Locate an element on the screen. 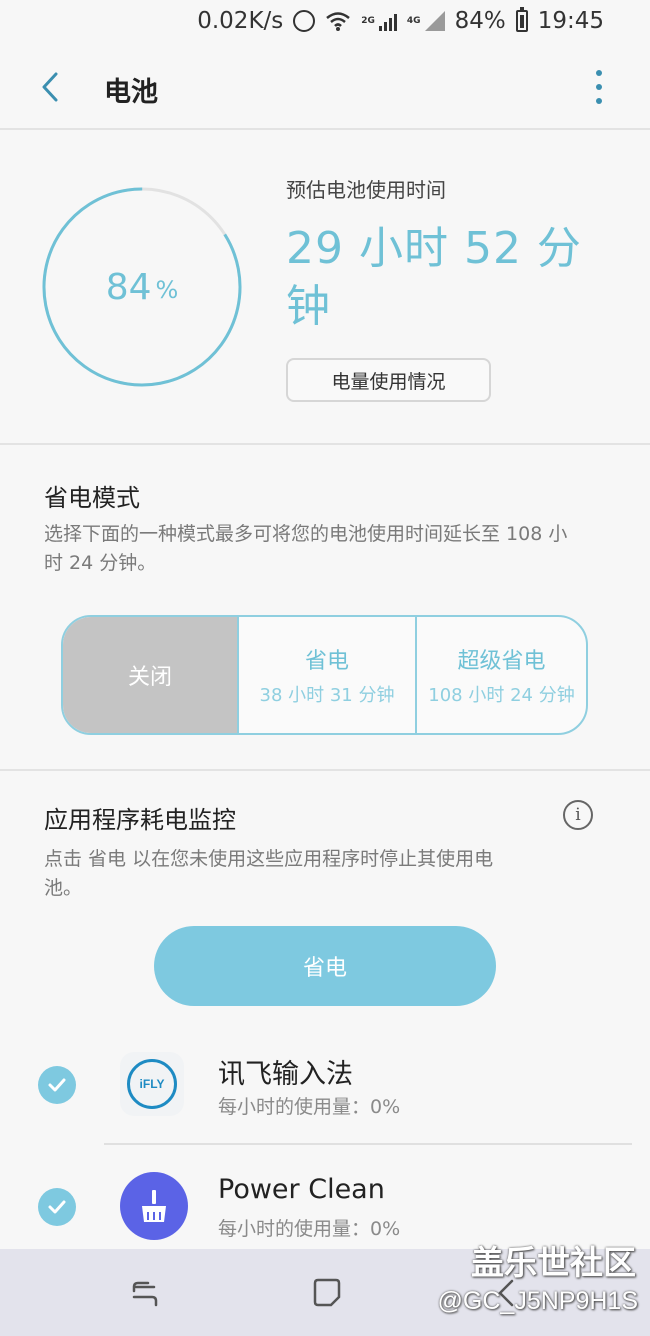  watermark-user: @GC_J5NP9H1S is located at coordinates (537, 1301).